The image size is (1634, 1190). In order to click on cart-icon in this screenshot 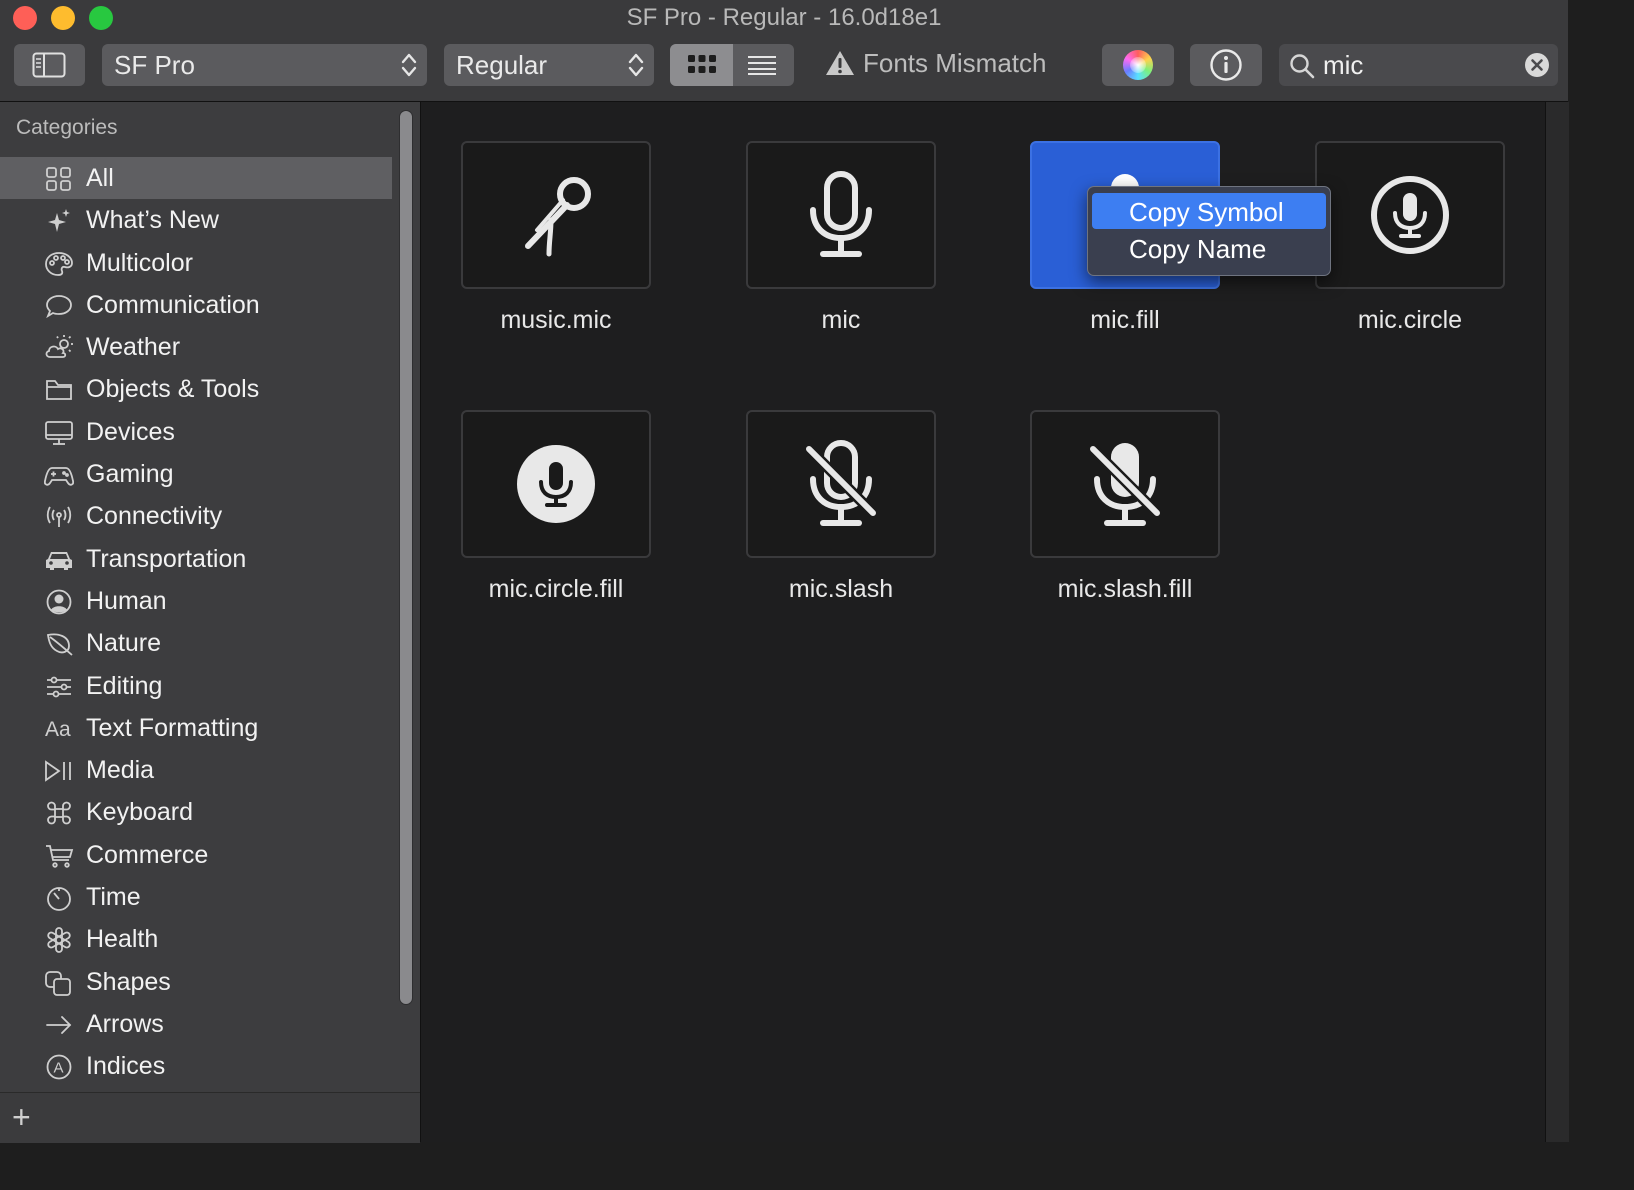, I will do `click(60, 856)`.